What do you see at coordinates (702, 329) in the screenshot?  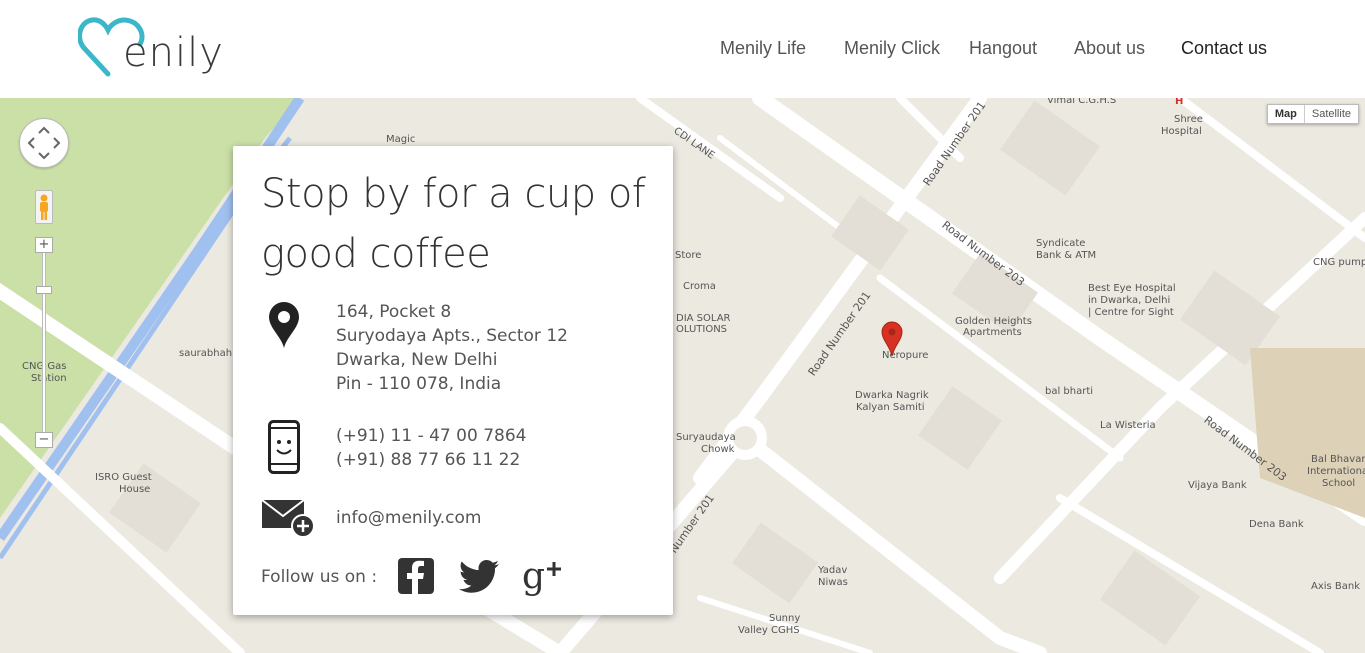 I see `map-label: OLUTIONS` at bounding box center [702, 329].